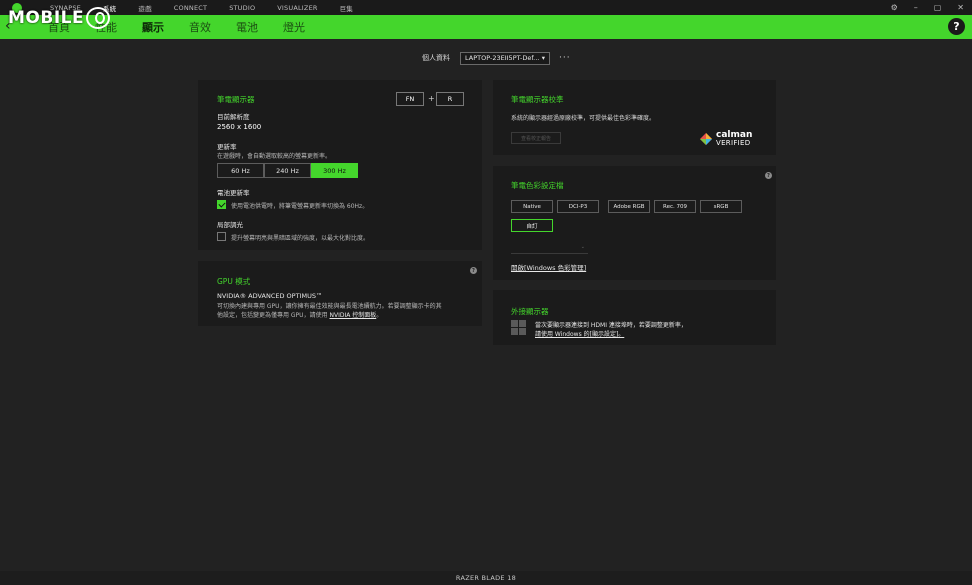 The height and width of the screenshot is (585, 972). Describe the element at coordinates (927, 7) in the screenshot. I see `window-controls: ⚙ – ▢ ✕` at that location.